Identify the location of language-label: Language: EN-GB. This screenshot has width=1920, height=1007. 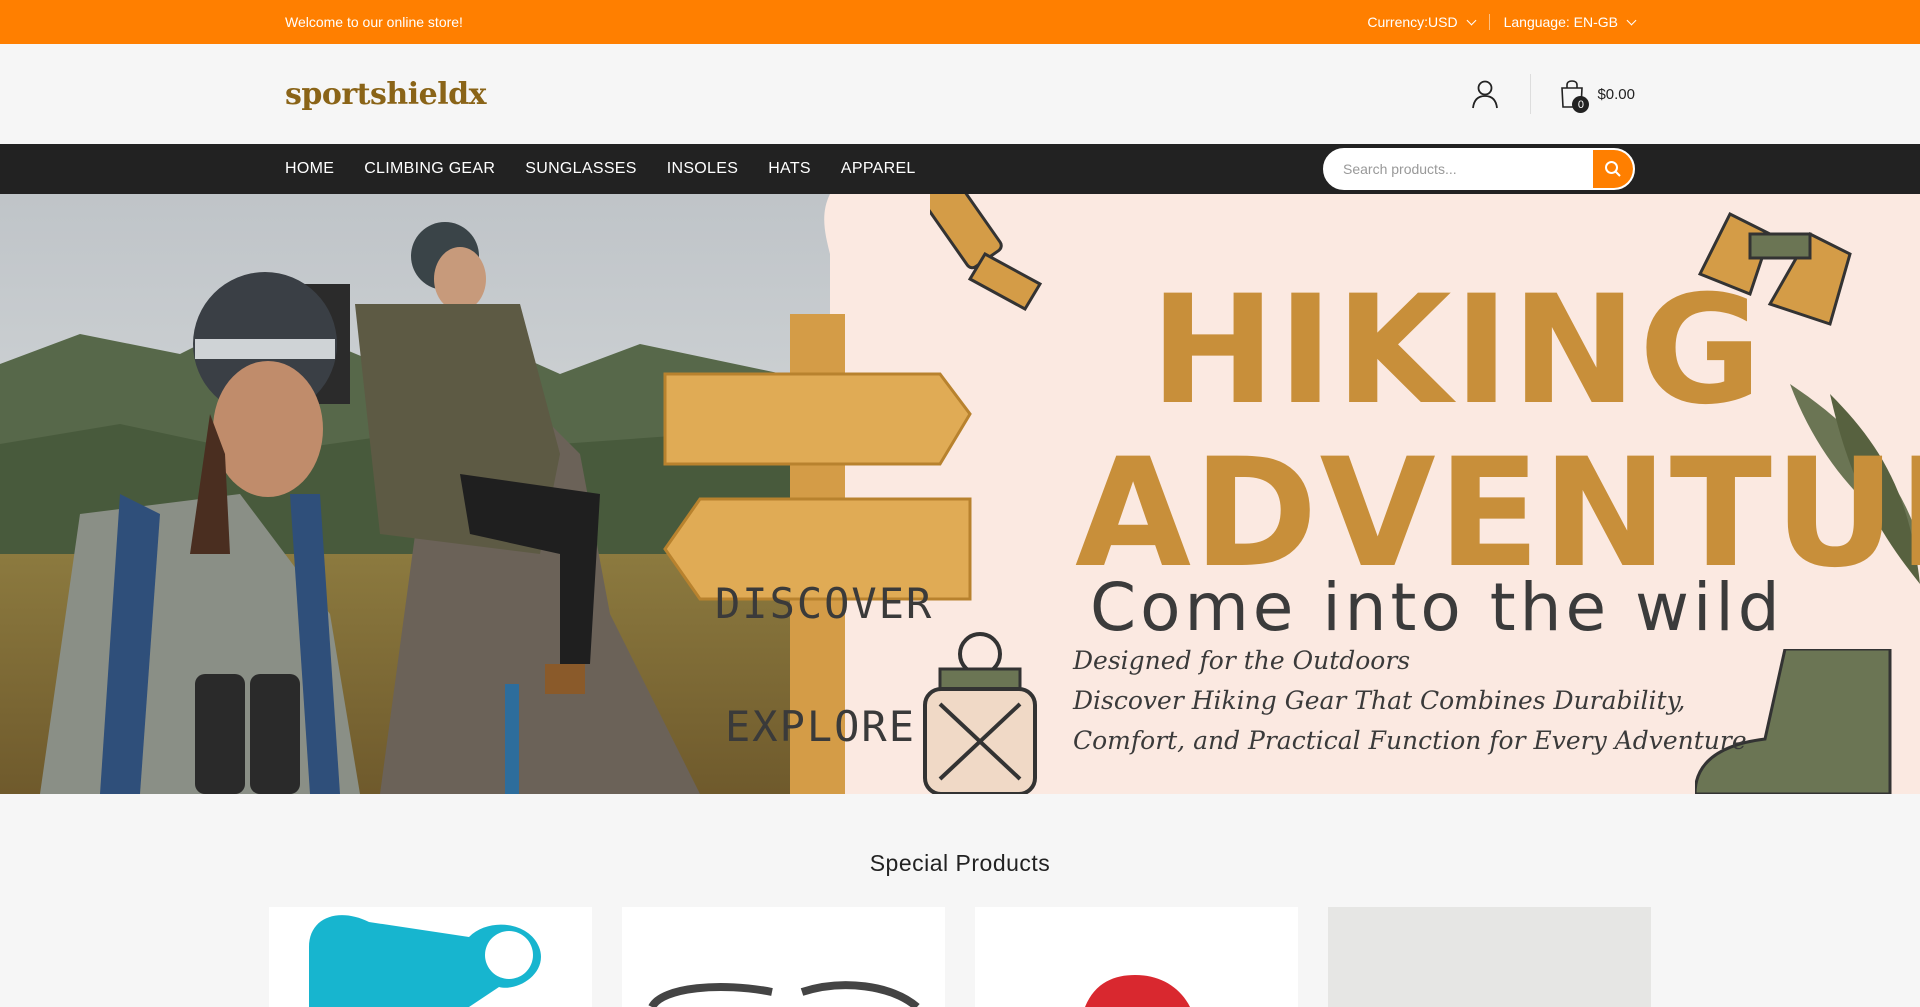
(1560, 22).